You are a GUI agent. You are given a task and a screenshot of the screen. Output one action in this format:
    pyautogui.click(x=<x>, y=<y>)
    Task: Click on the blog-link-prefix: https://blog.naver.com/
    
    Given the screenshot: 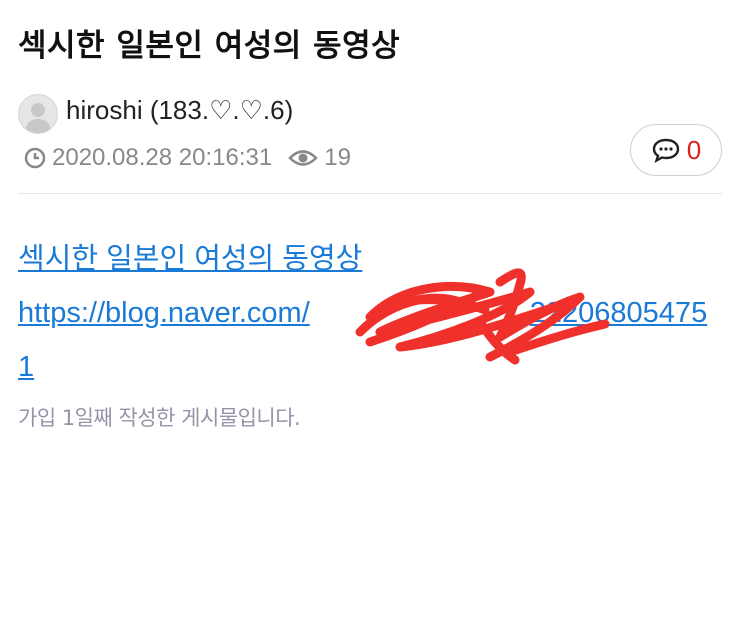 What is the action you would take?
    pyautogui.click(x=164, y=313)
    